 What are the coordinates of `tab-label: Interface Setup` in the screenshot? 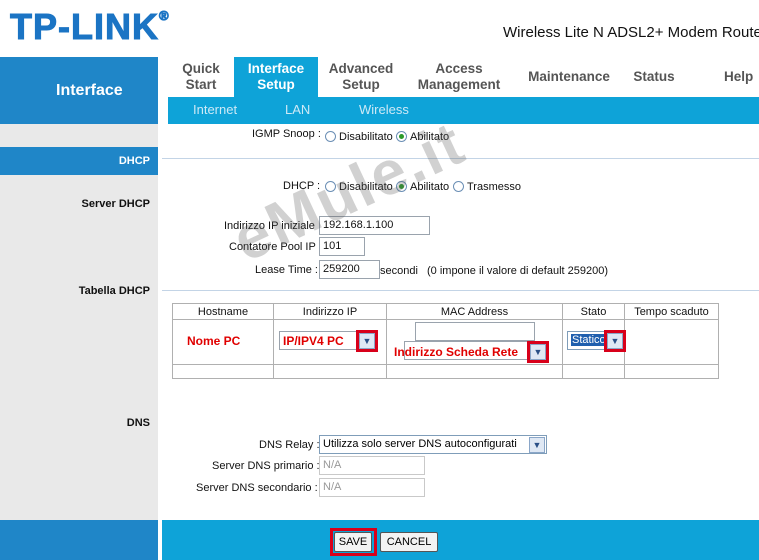 It's located at (276, 76).